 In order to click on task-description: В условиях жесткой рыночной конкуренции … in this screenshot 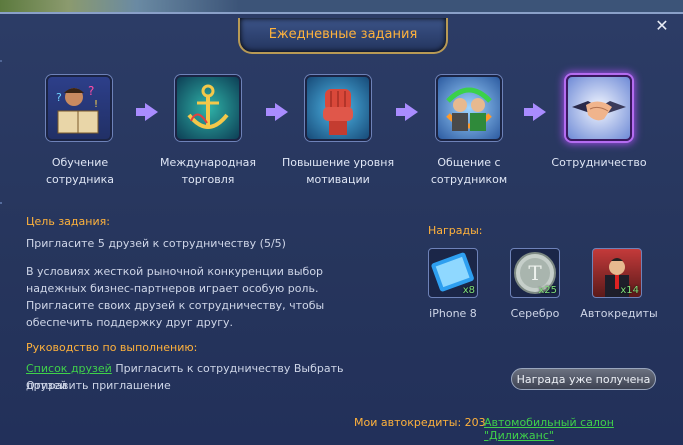, I will do `click(175, 297)`.